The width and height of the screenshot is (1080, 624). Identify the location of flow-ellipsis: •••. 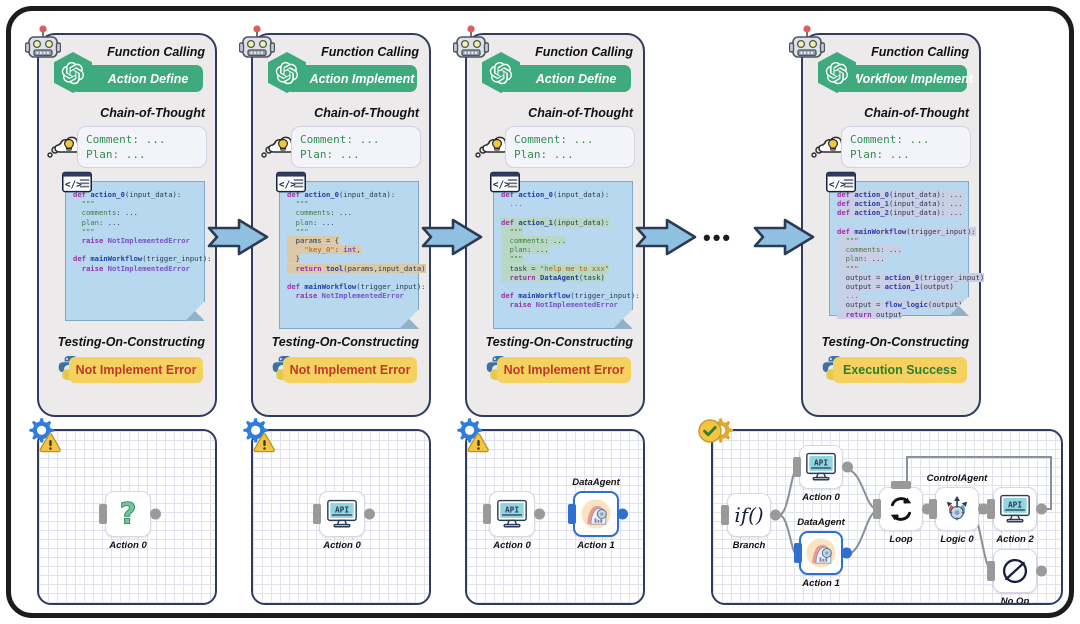
(718, 237).